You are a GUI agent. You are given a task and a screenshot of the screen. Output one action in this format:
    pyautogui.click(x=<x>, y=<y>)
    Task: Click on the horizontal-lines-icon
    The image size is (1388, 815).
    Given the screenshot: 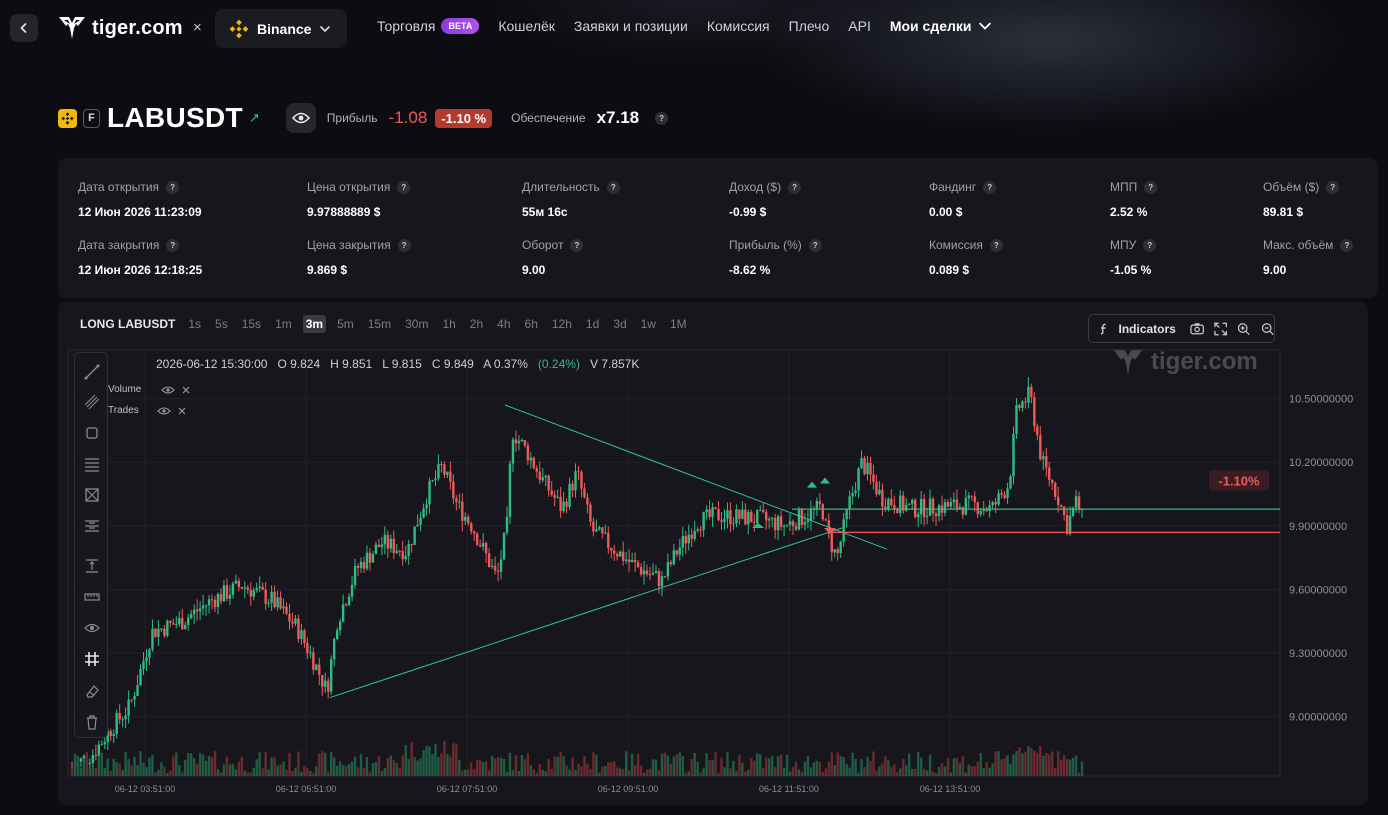 What is the action you would take?
    pyautogui.click(x=92, y=464)
    